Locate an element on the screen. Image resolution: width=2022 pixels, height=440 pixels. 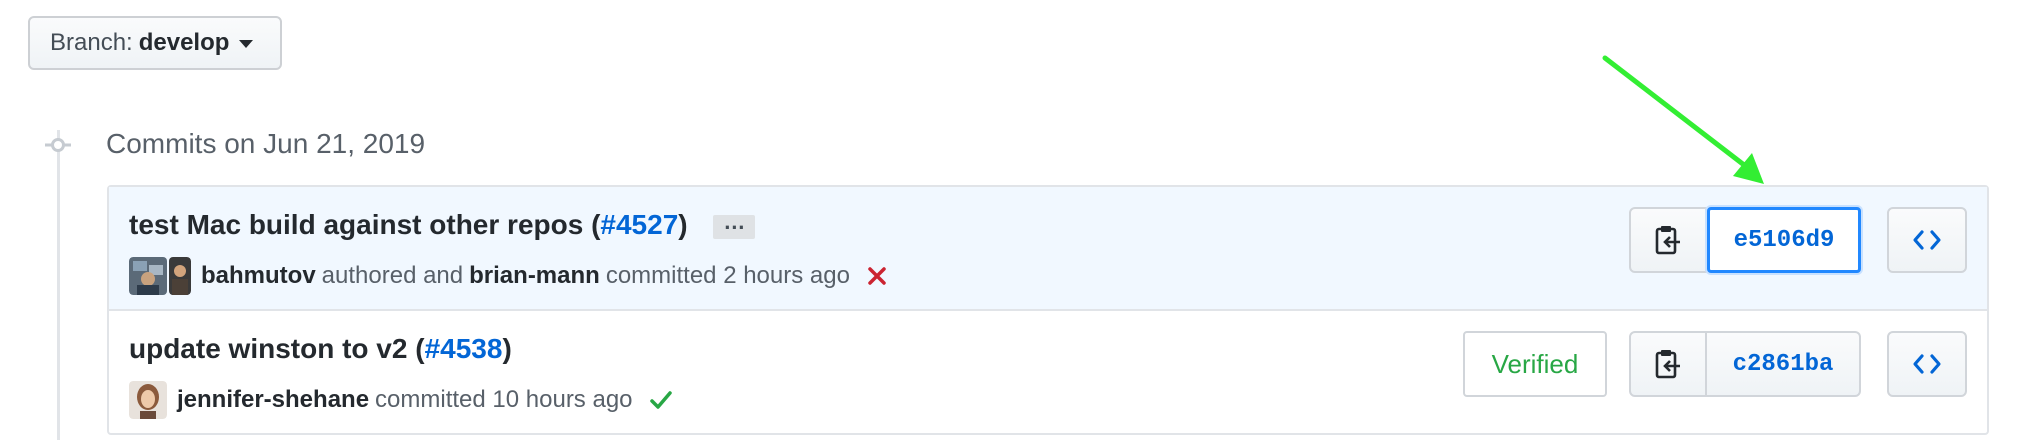
avatar-image is located at coordinates (148, 400).